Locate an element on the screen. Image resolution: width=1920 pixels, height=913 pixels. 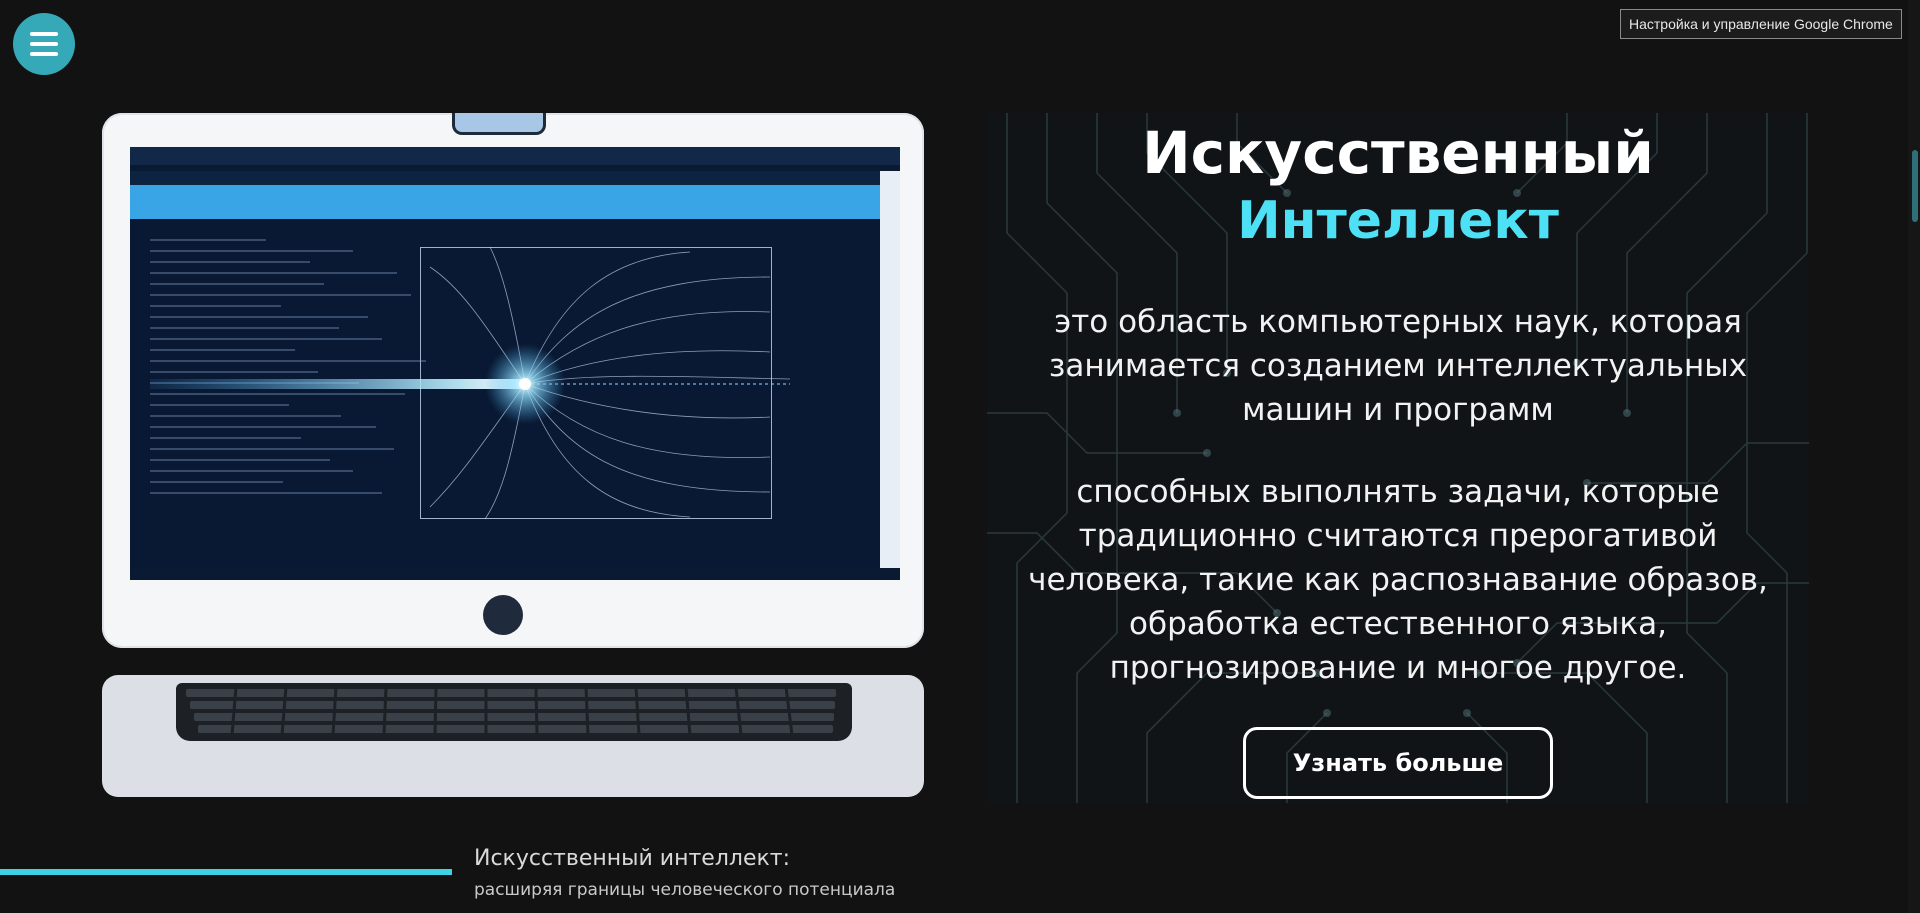
hero-title: Искусственный is located at coordinates (1398, 153).